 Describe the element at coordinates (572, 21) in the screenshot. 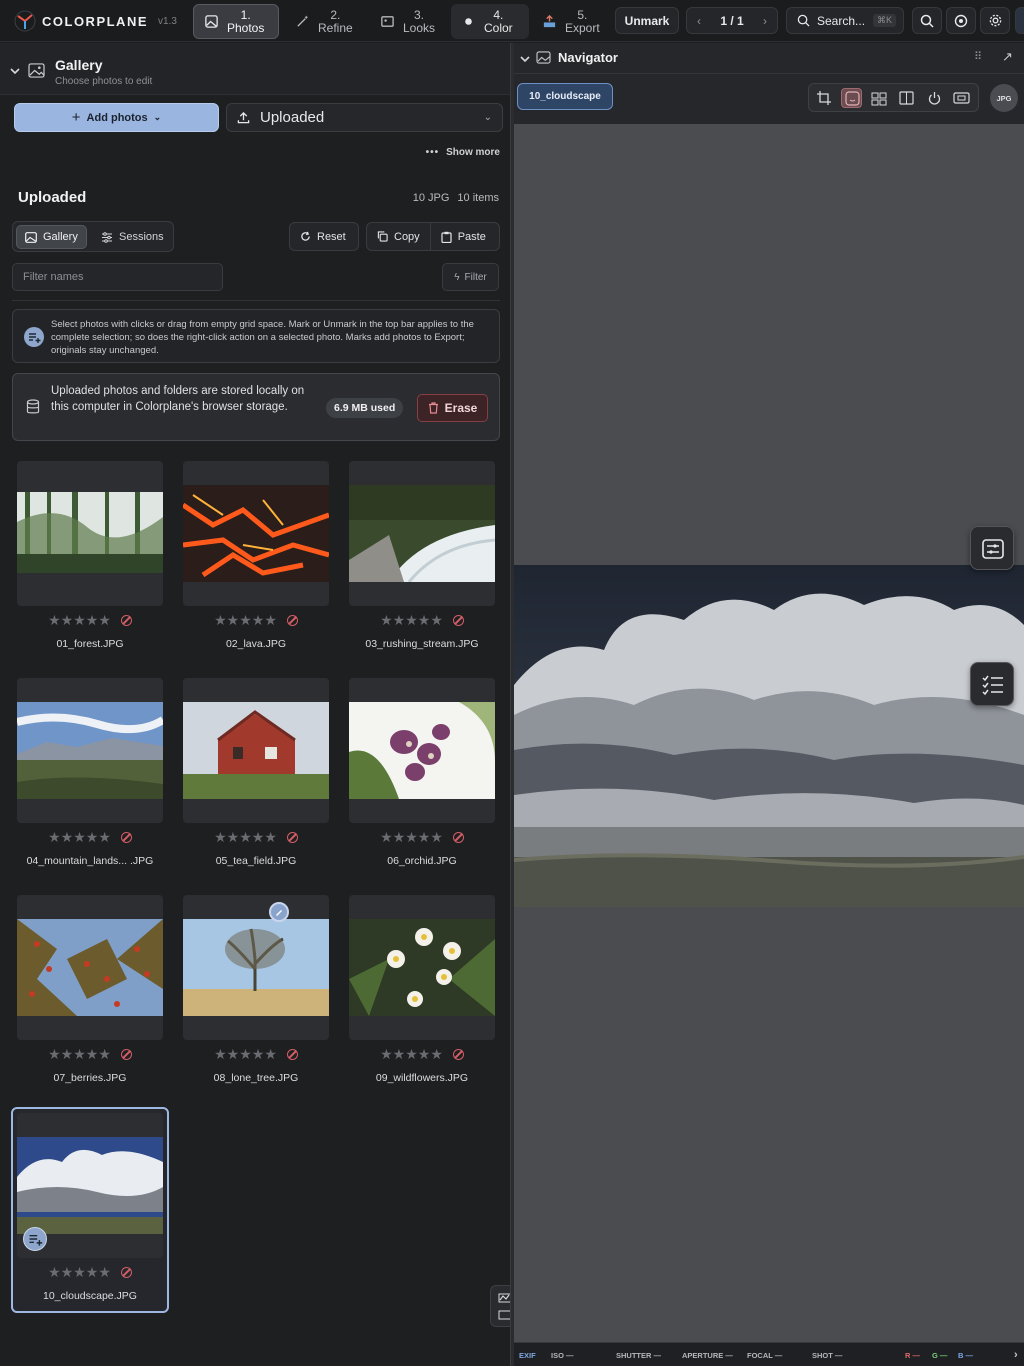

I see `step-export: 5. Export` at that location.